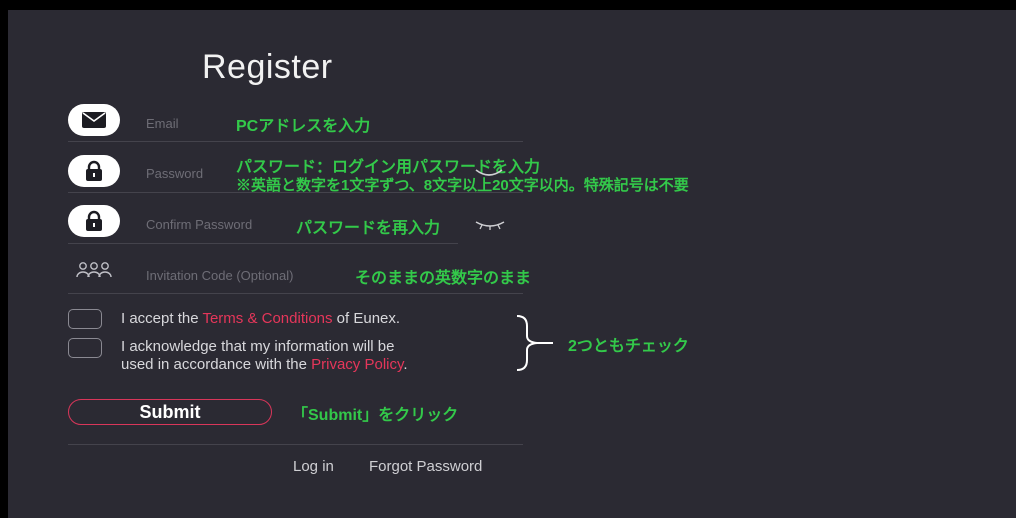 This screenshot has width=1016, height=518. Describe the element at coordinates (534, 343) in the screenshot. I see `brace-annotation` at that location.